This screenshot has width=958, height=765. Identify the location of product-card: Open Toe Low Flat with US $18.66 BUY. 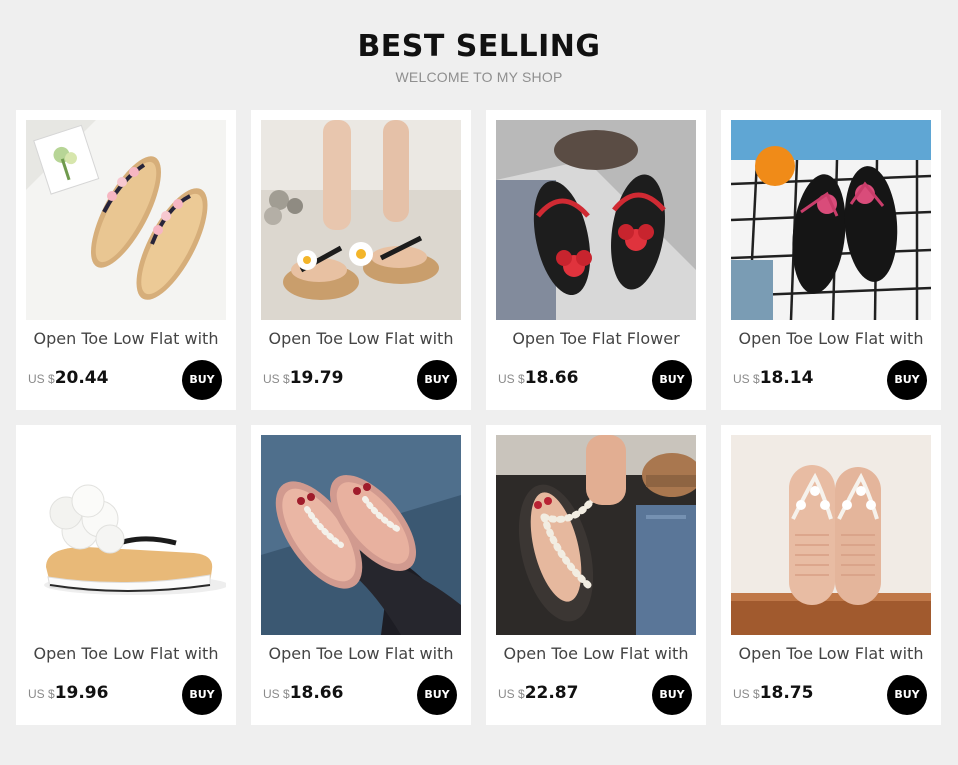
(361, 575).